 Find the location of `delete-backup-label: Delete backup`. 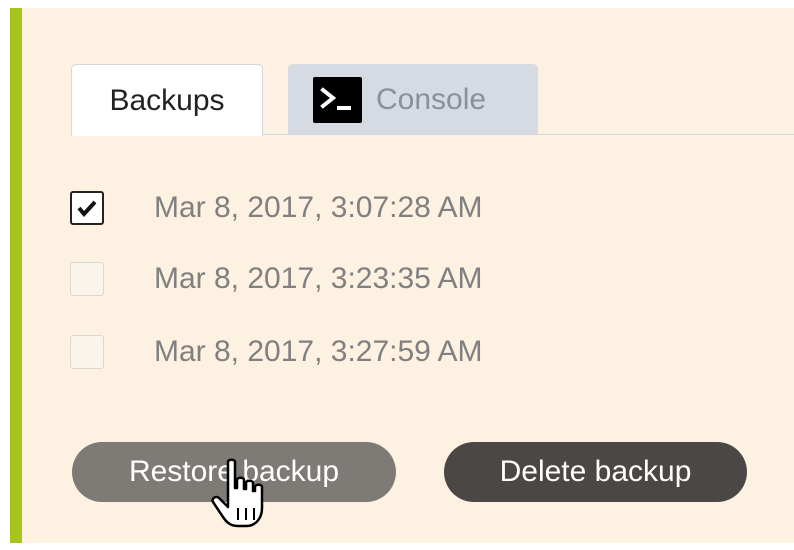

delete-backup-label: Delete backup is located at coordinates (595, 471).